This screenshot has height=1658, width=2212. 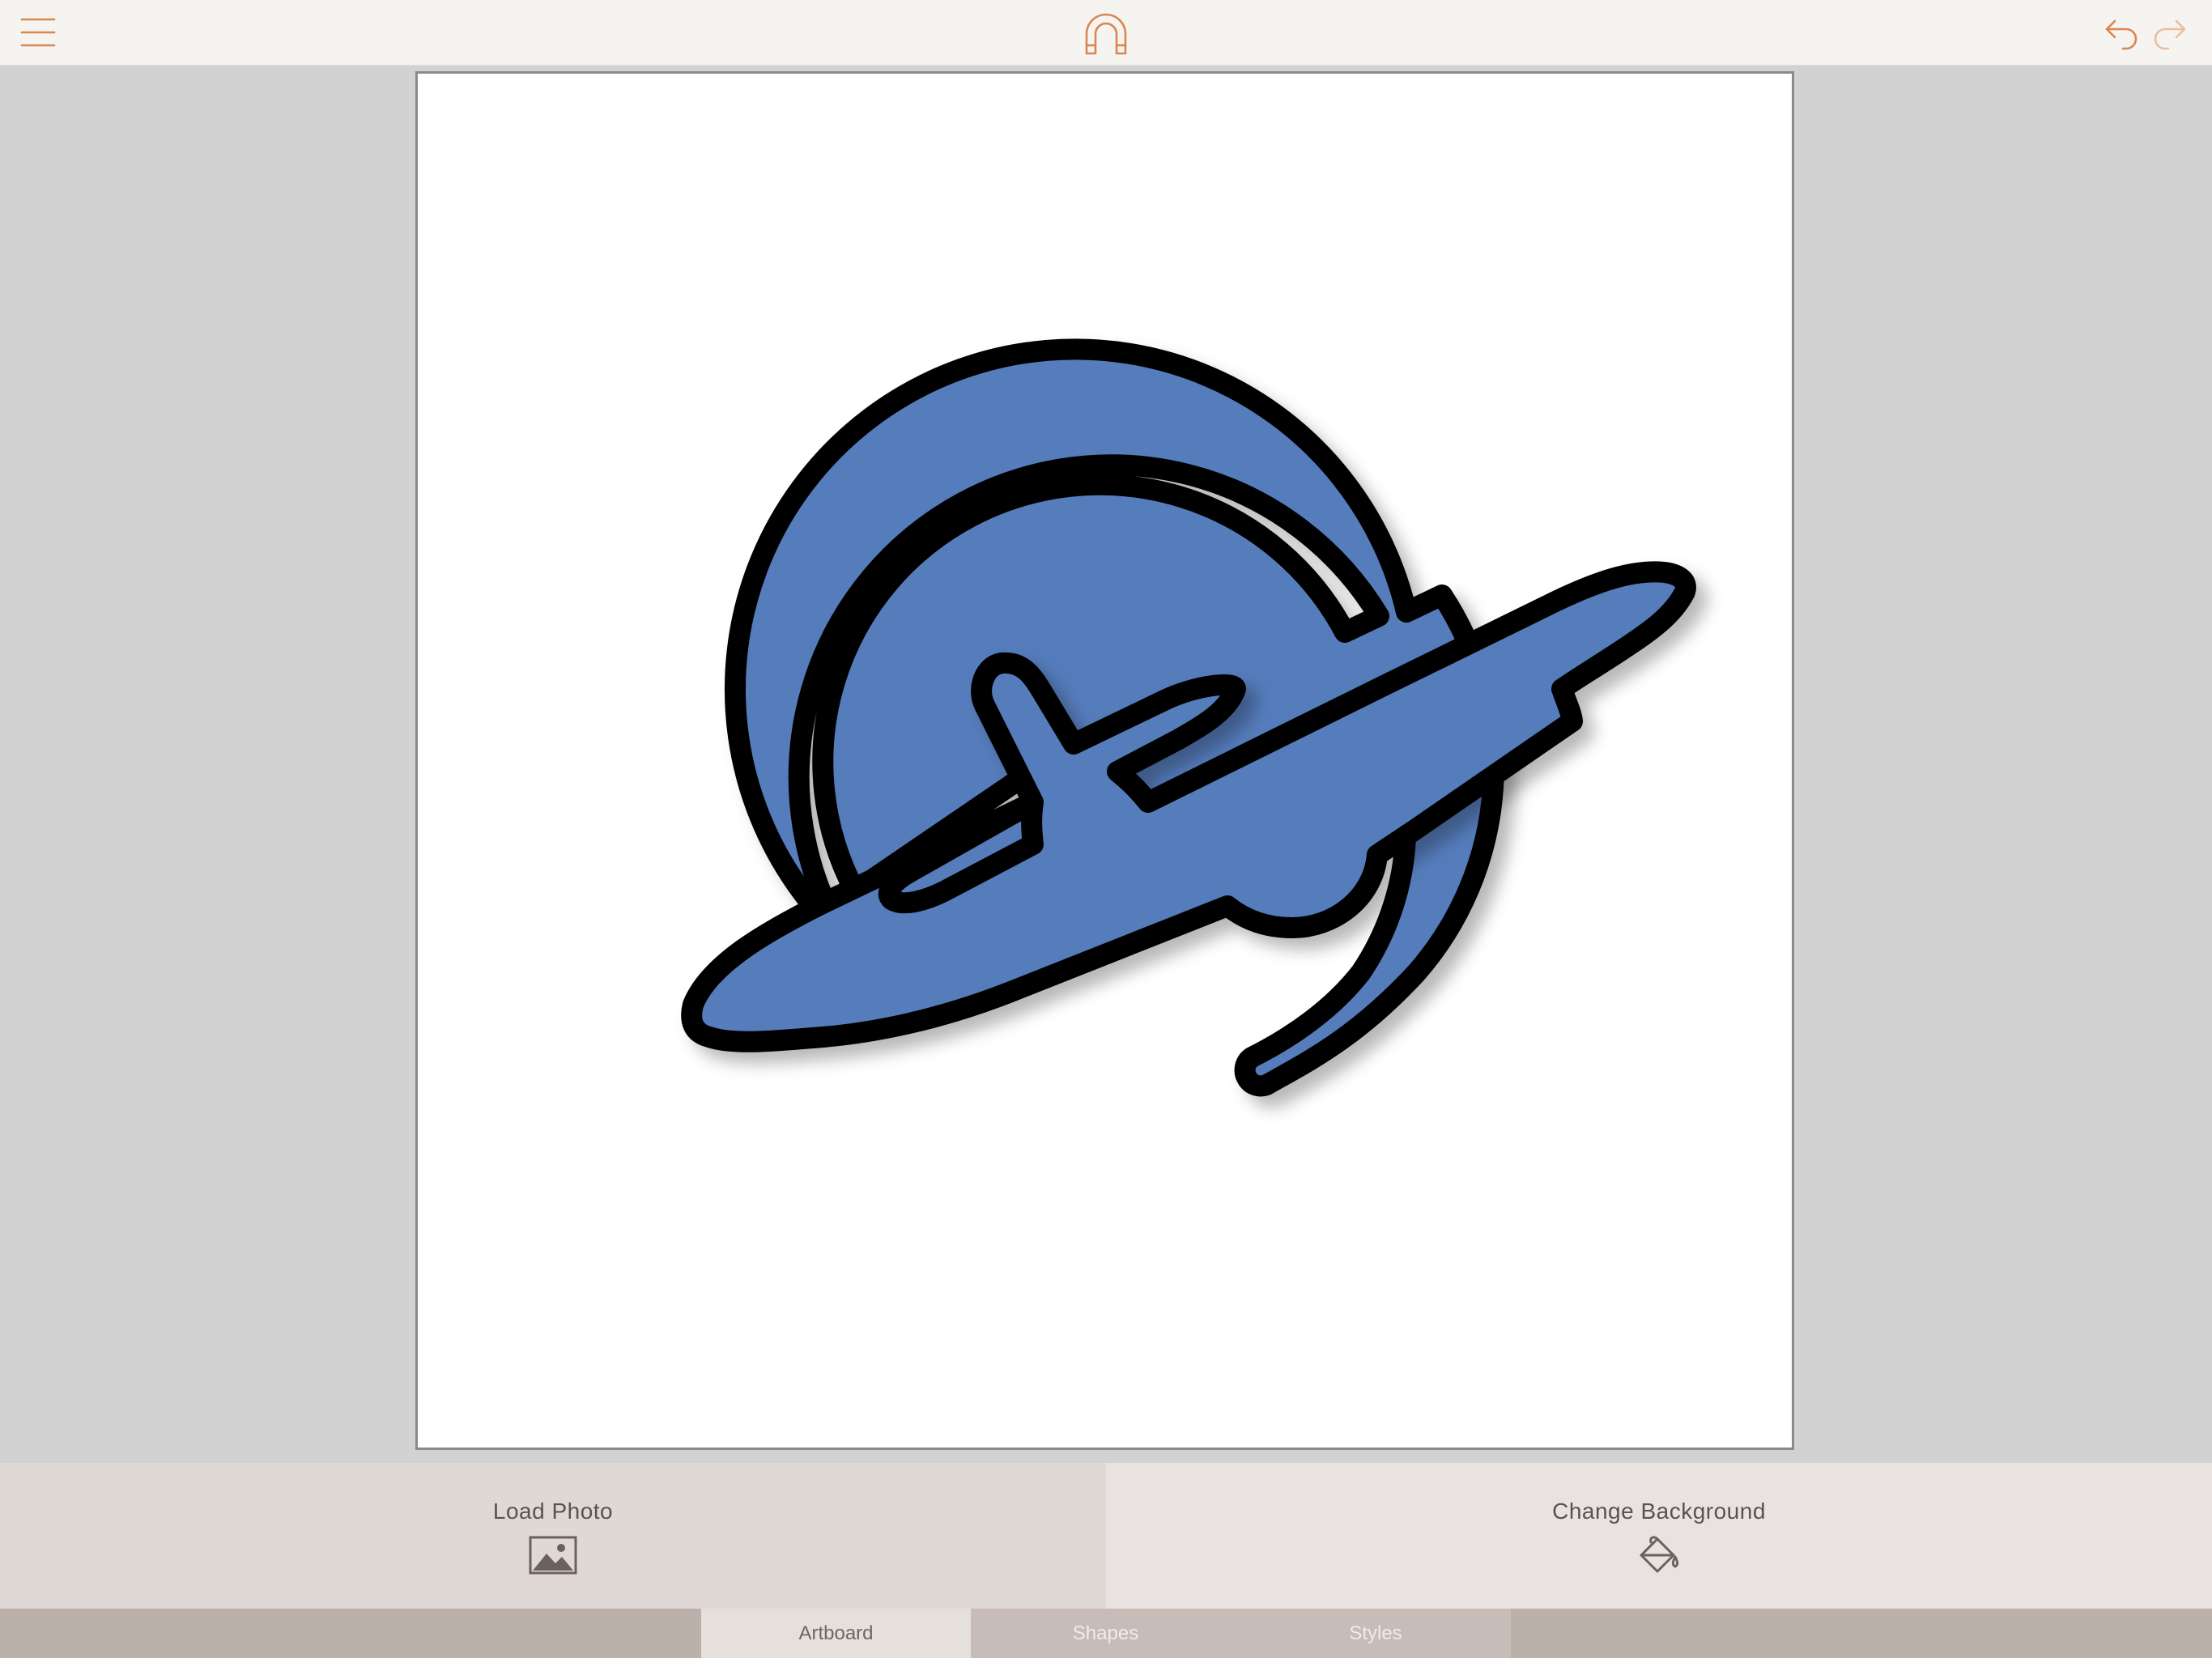 What do you see at coordinates (553, 1555) in the screenshot?
I see `image-icon` at bounding box center [553, 1555].